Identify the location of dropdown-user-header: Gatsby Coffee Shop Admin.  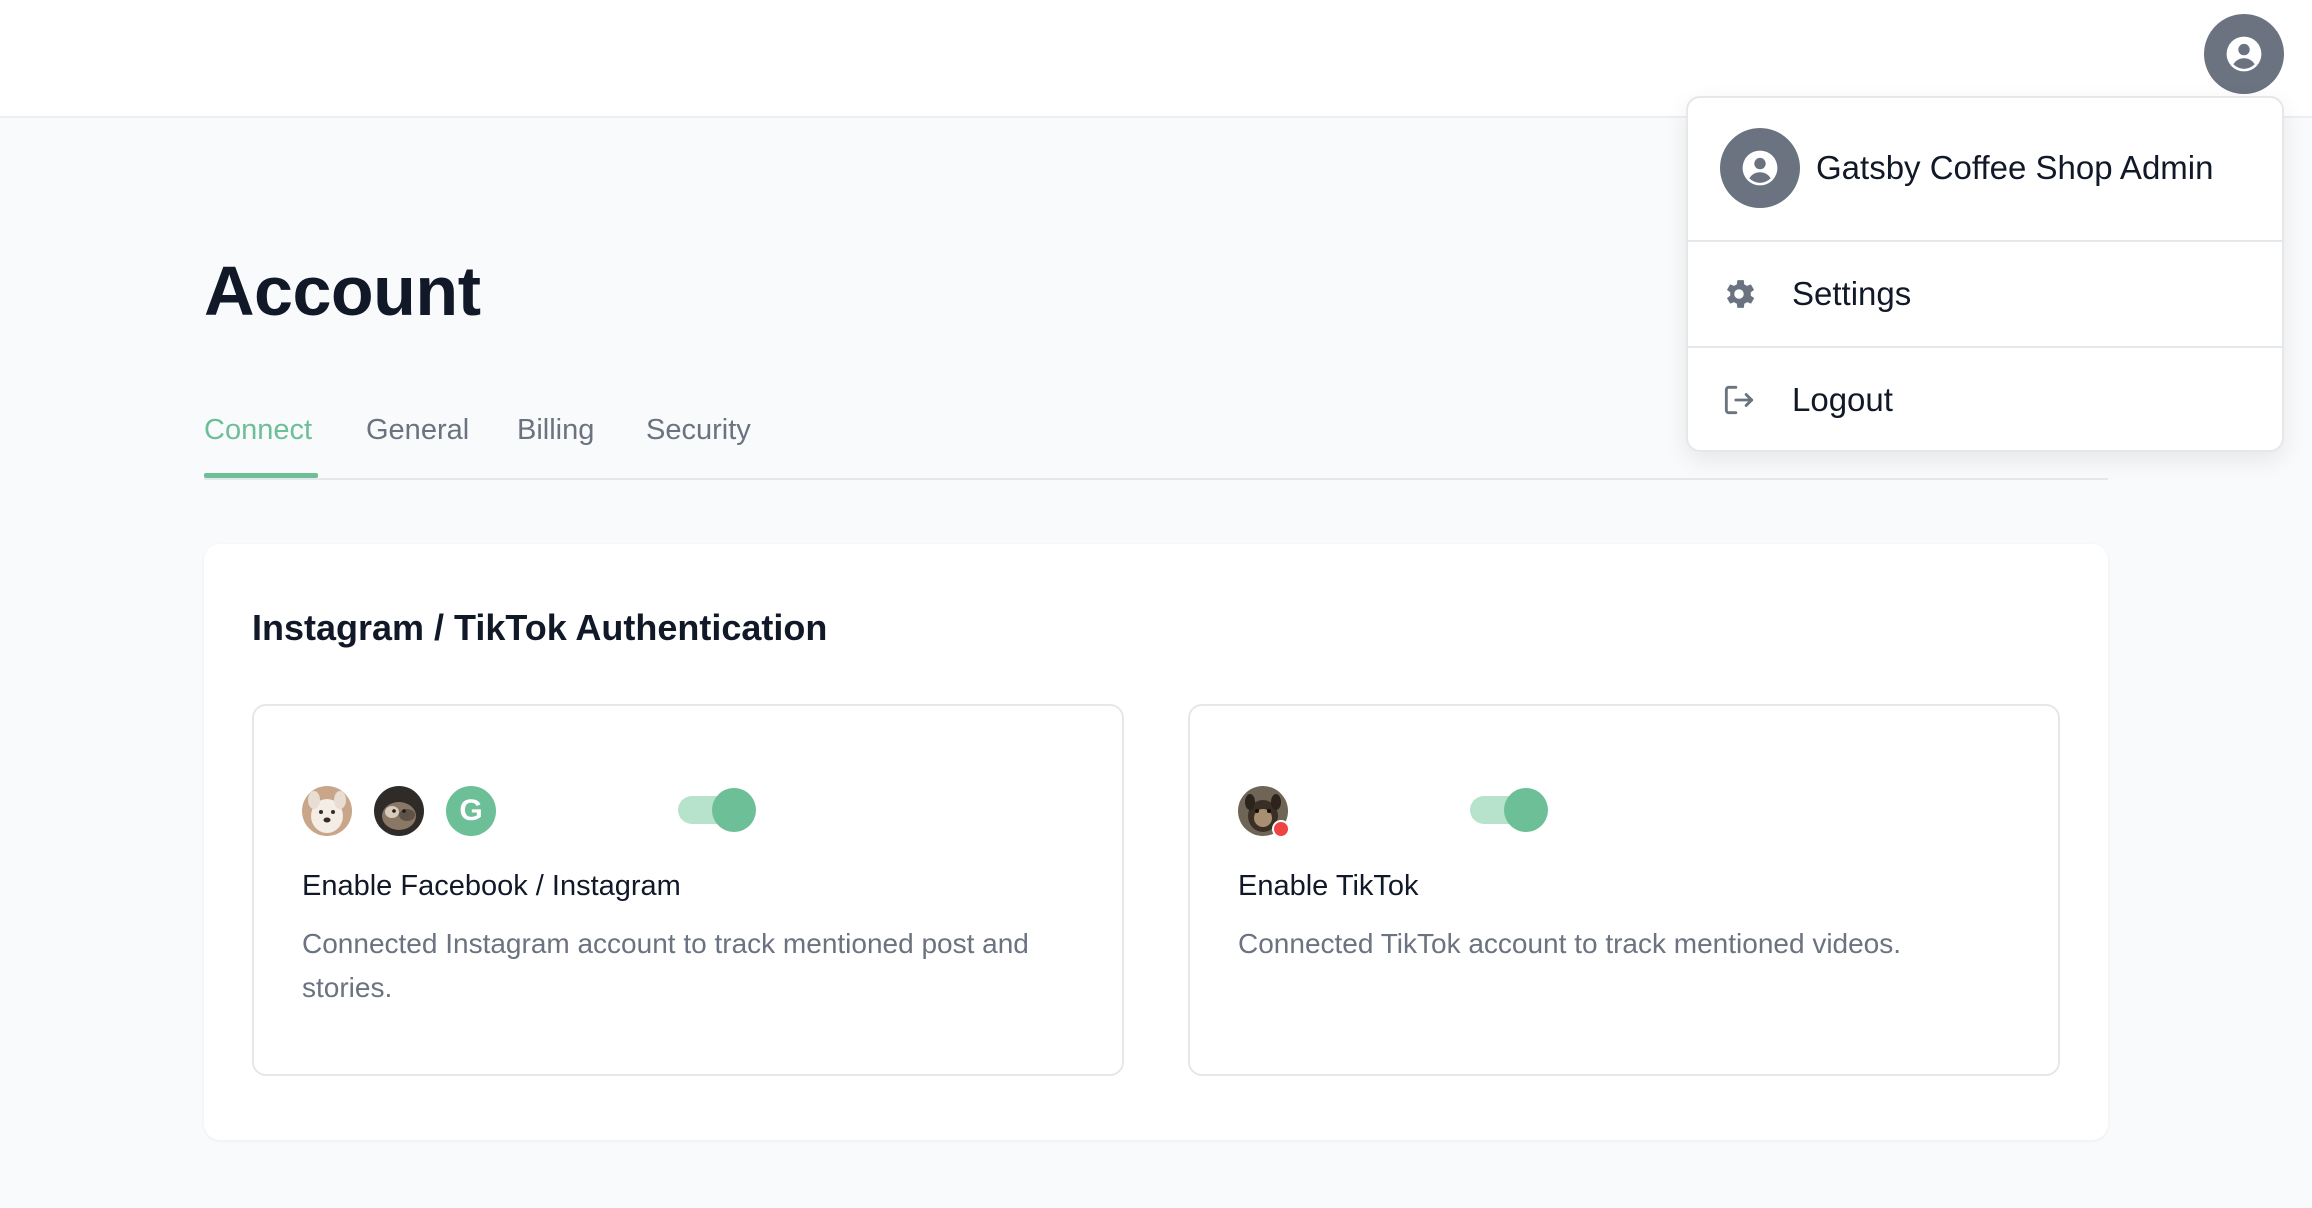
(1985, 170).